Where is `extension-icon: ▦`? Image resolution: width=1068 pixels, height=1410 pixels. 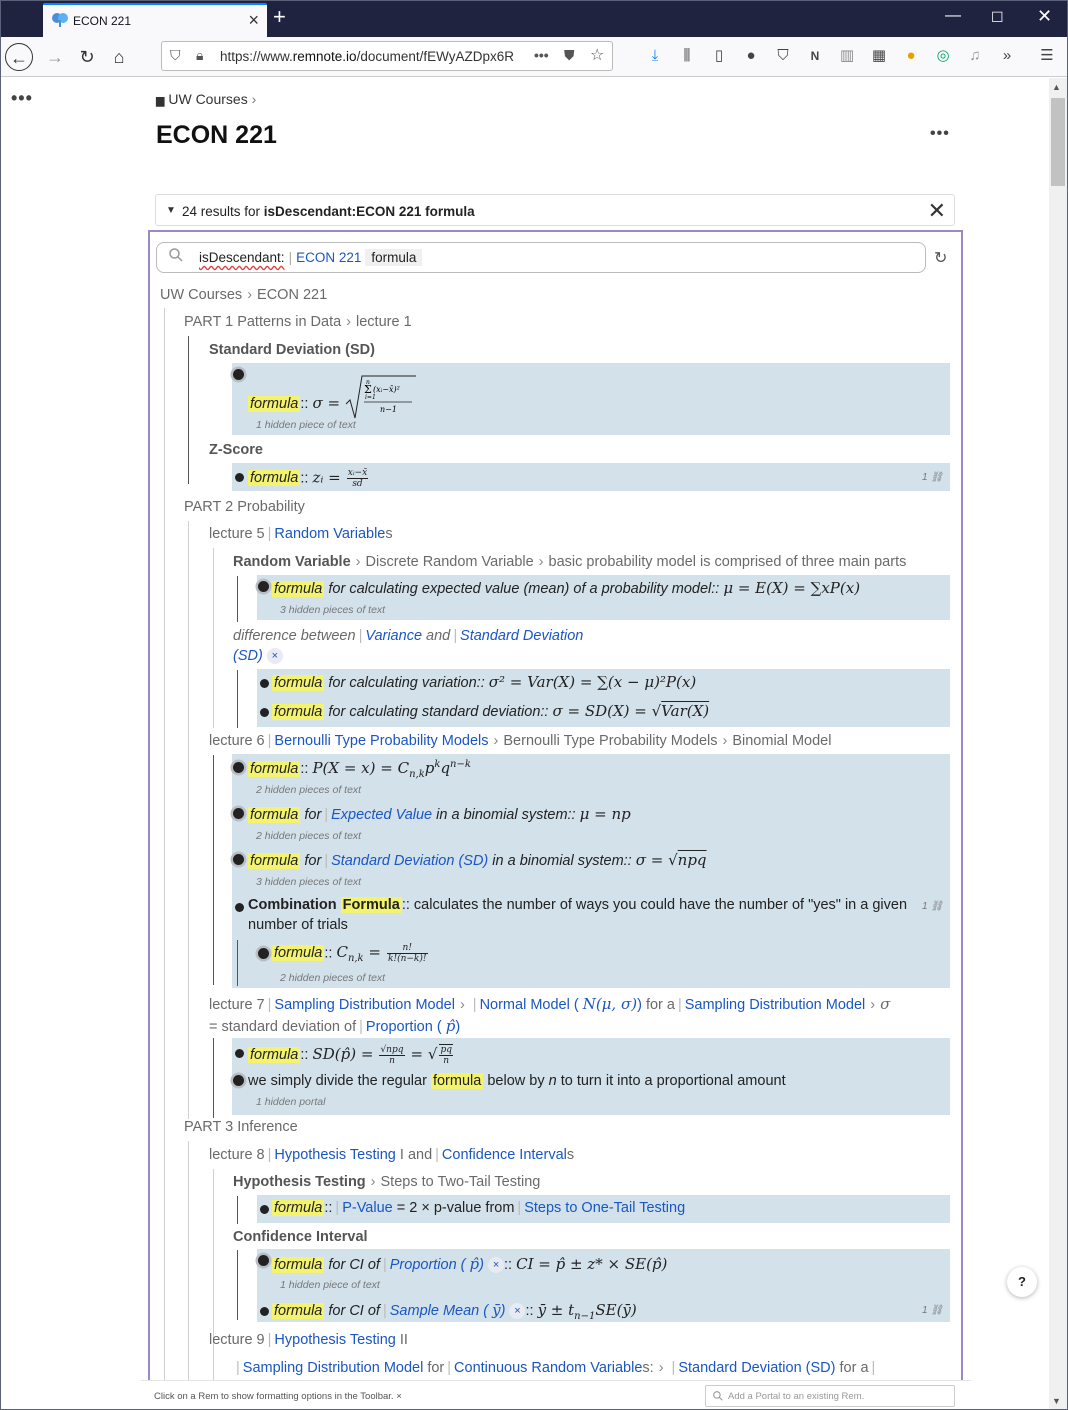
extension-icon: ▦ is located at coordinates (879, 56).